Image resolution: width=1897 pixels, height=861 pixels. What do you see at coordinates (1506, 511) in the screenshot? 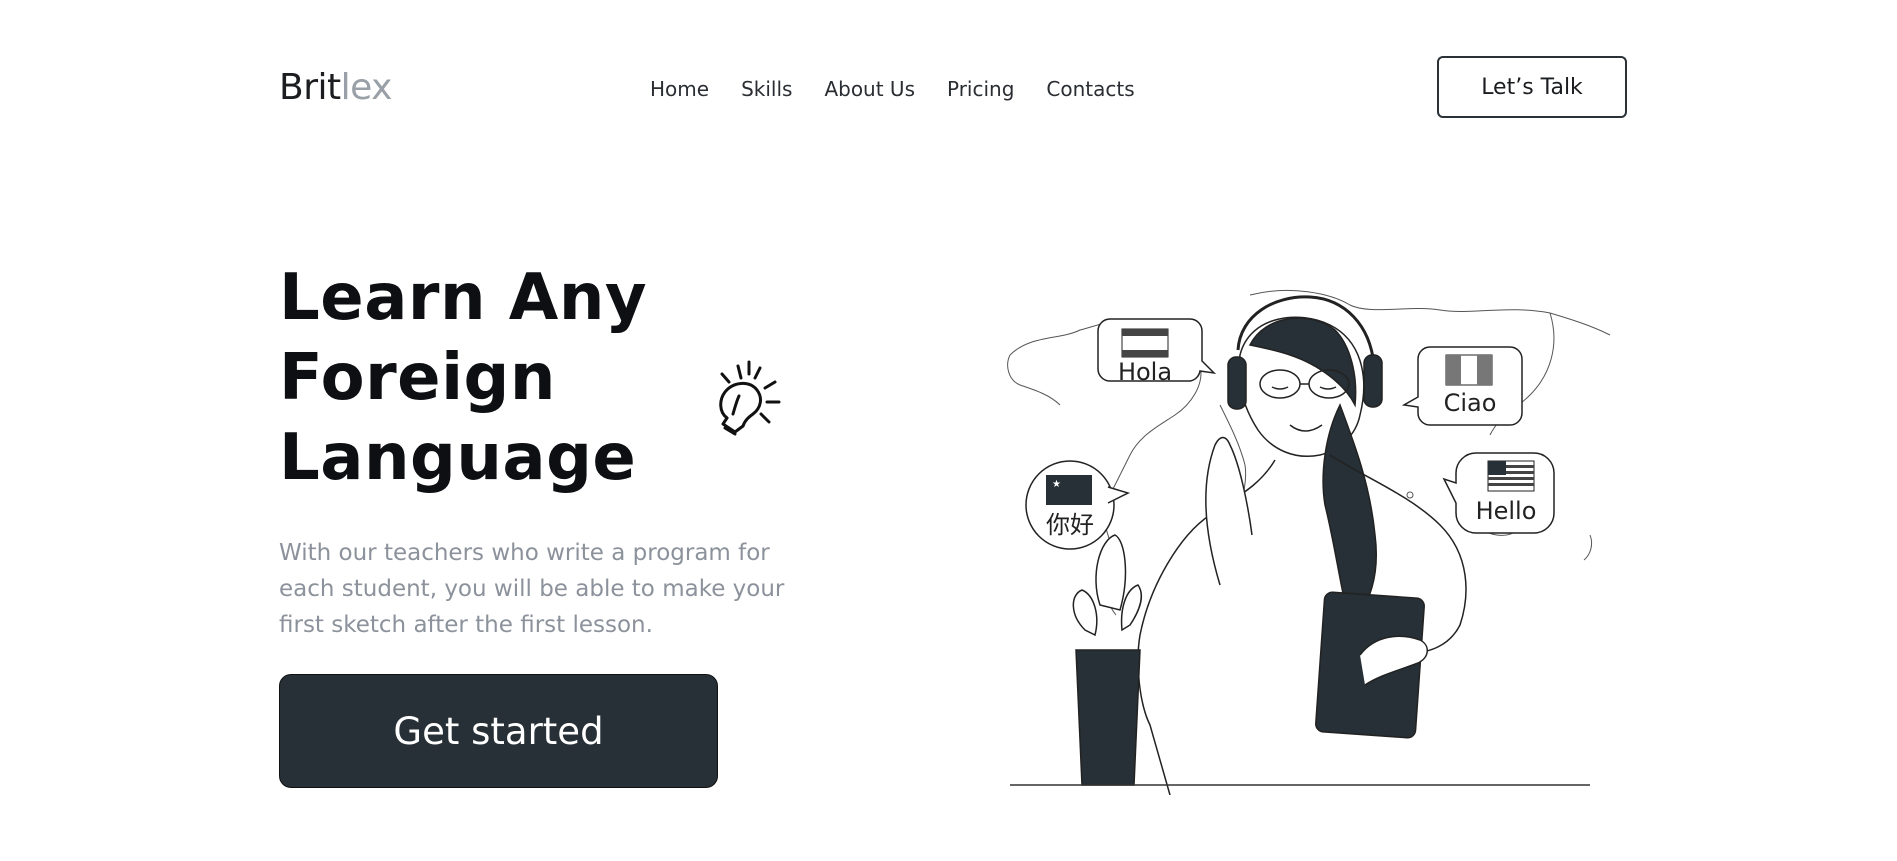
I see `bubble-hello-text: Hello` at bounding box center [1506, 511].